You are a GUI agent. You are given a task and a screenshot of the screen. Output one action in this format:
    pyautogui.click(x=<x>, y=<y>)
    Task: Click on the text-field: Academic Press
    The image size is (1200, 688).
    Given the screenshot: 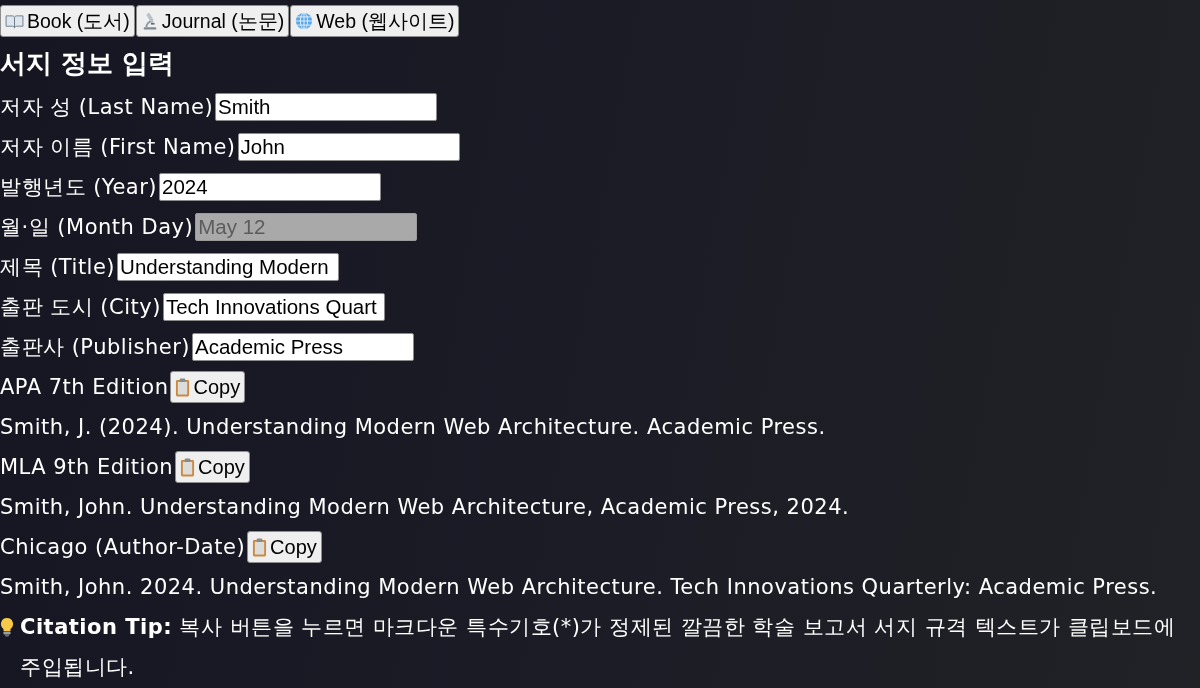 What is the action you would take?
    pyautogui.click(x=302, y=347)
    